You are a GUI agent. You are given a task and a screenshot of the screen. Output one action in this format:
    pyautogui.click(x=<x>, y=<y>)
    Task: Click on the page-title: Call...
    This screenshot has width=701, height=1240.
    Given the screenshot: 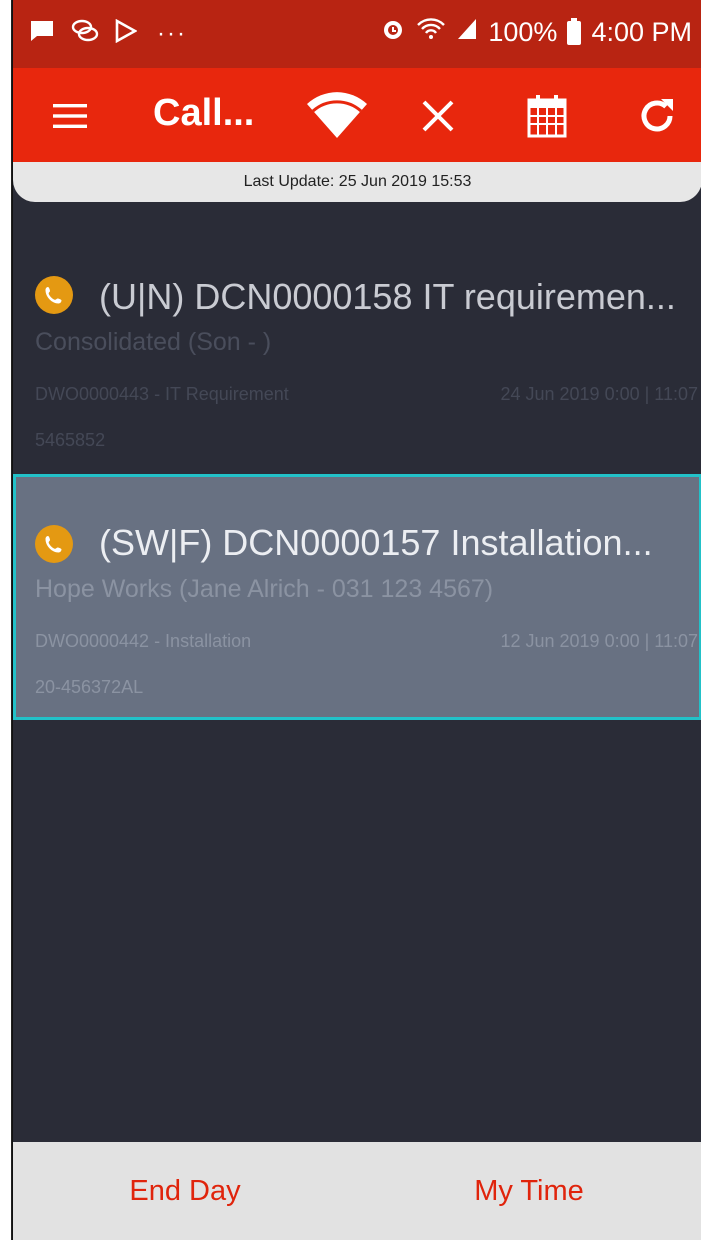 What is the action you would take?
    pyautogui.click(x=204, y=113)
    